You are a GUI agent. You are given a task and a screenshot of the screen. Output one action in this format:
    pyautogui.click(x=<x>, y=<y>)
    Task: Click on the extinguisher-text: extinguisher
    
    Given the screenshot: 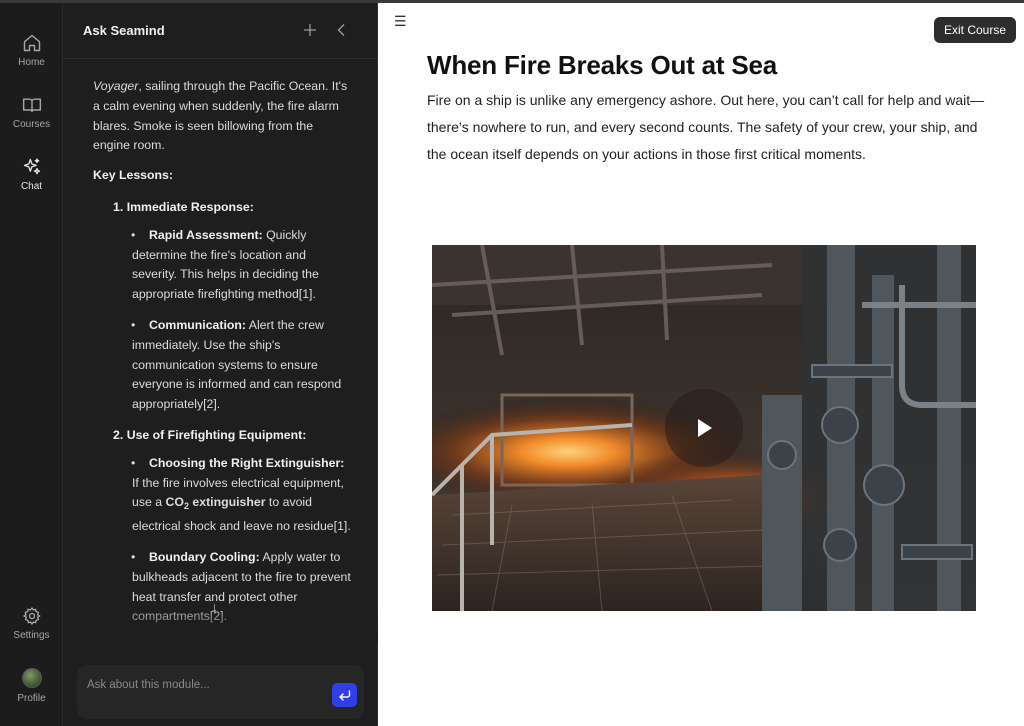 What is the action you would take?
    pyautogui.click(x=227, y=502)
    